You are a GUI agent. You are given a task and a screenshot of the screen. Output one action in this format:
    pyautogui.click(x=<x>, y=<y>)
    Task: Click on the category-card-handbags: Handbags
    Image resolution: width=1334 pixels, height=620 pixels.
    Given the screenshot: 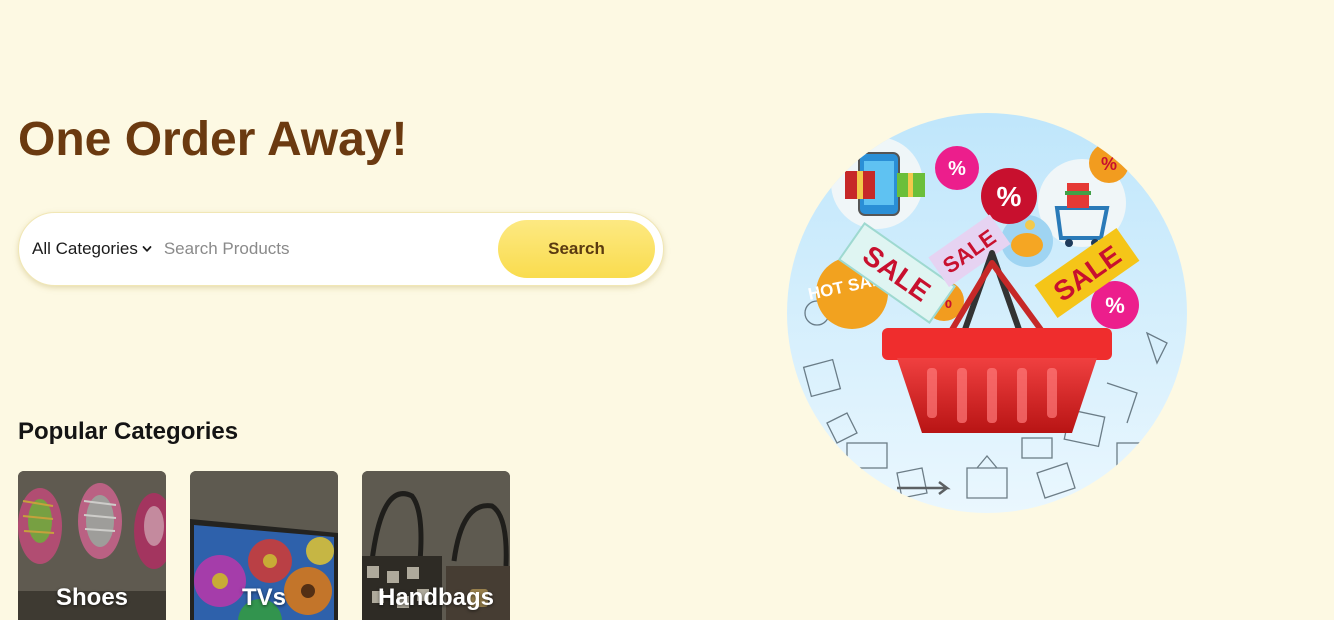 What is the action you would take?
    pyautogui.click(x=436, y=545)
    